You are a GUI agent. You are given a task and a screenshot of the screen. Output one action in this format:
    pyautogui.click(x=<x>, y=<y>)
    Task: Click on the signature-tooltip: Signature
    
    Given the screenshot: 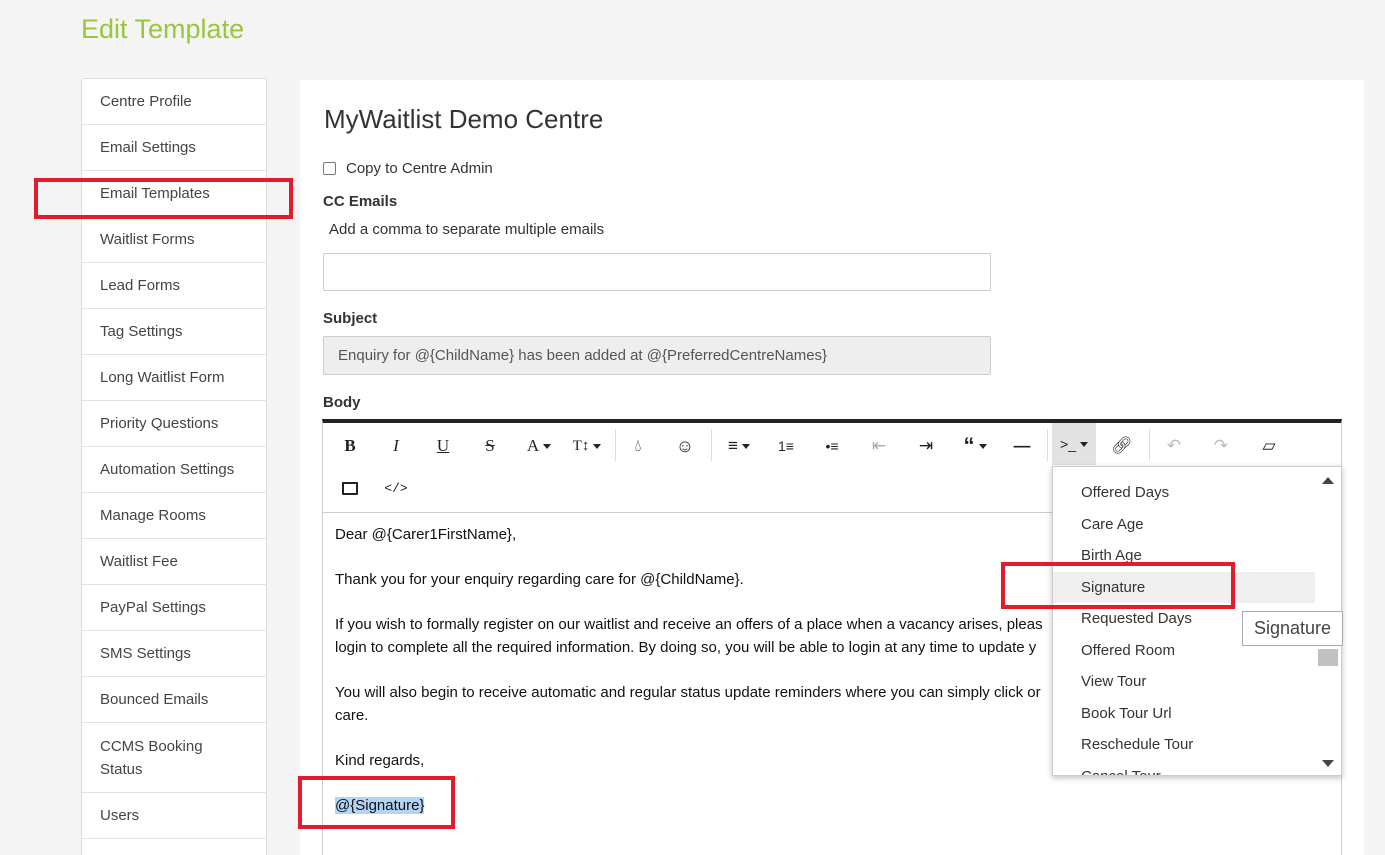 What is the action you would take?
    pyautogui.click(x=1292, y=628)
    